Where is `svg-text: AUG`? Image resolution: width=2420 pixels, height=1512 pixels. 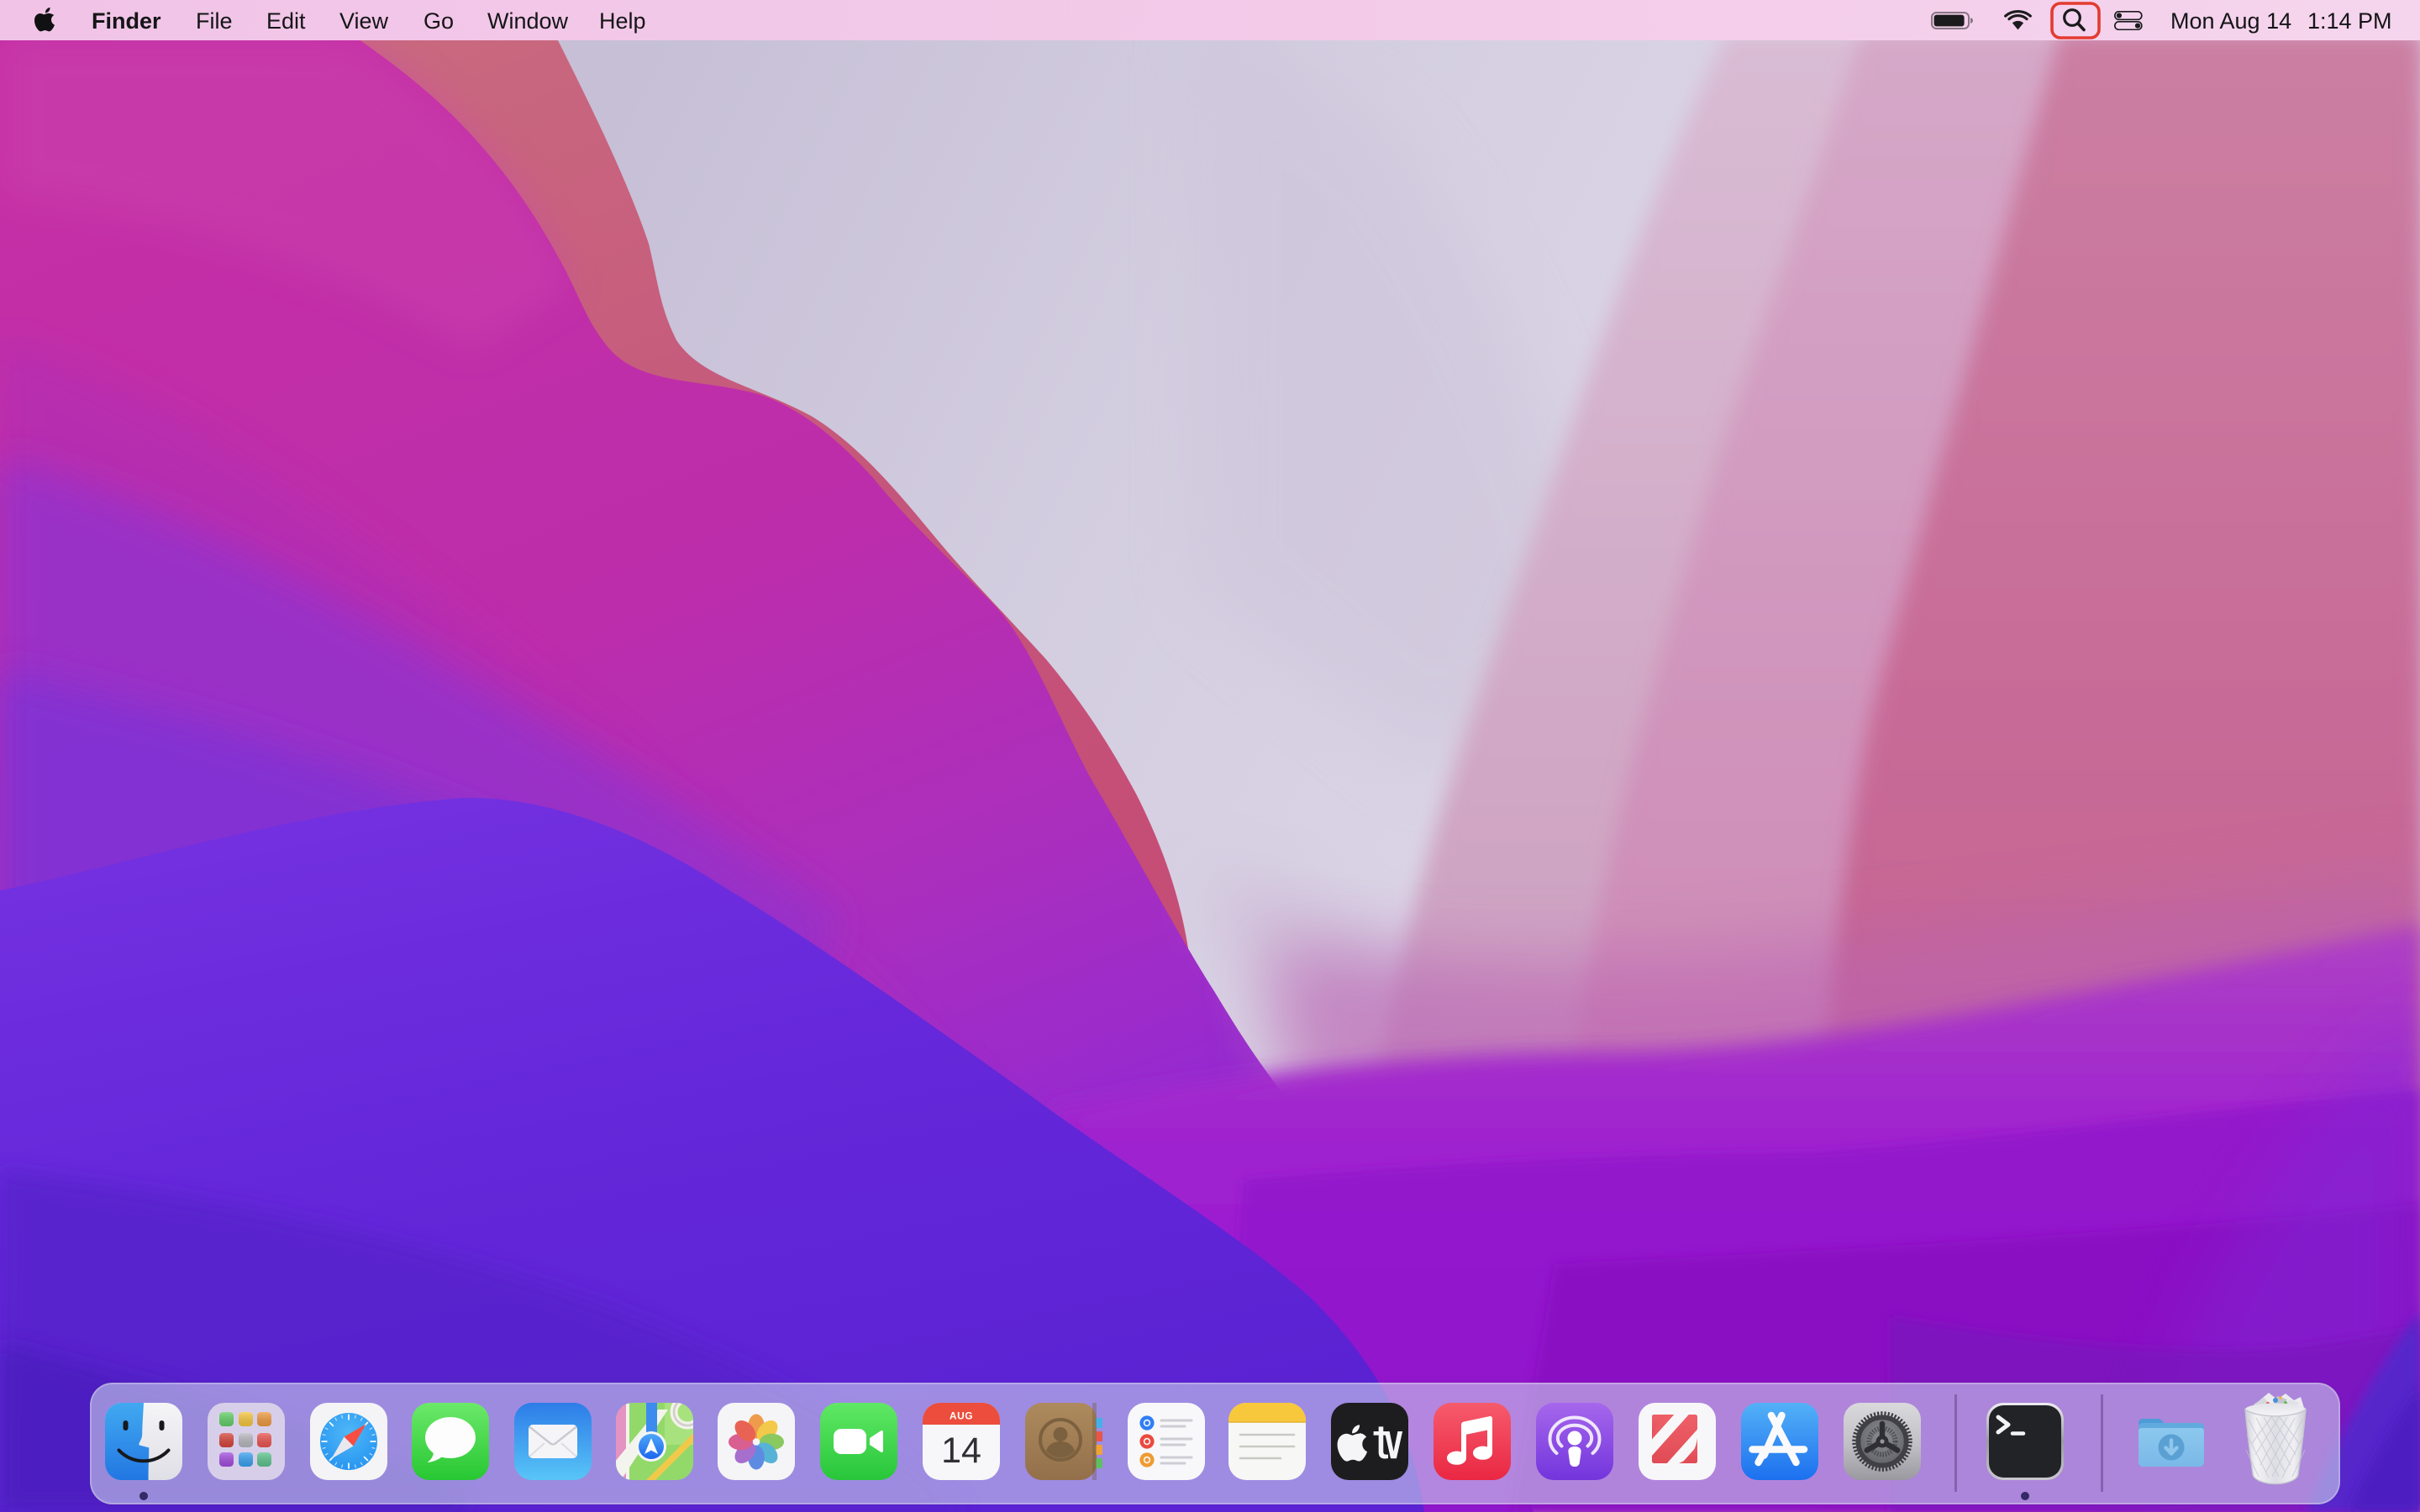
svg-text: AUG is located at coordinates (961, 1416).